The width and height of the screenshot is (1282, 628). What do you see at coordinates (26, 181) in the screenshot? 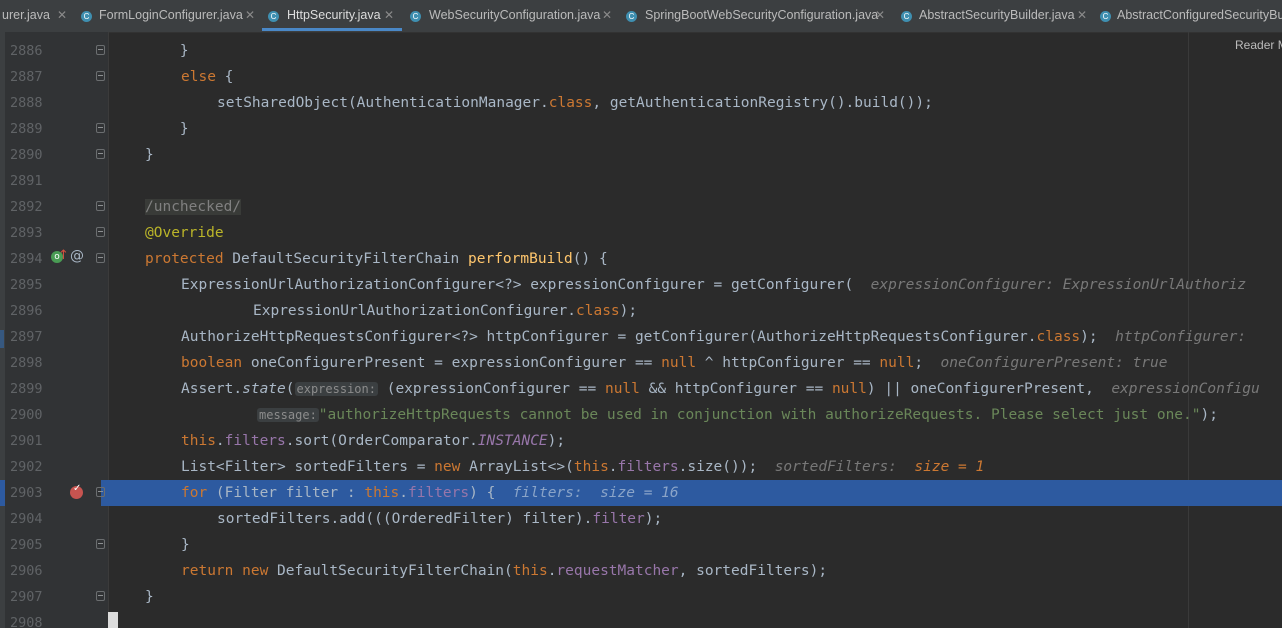
I see `line-number: 2891` at bounding box center [26, 181].